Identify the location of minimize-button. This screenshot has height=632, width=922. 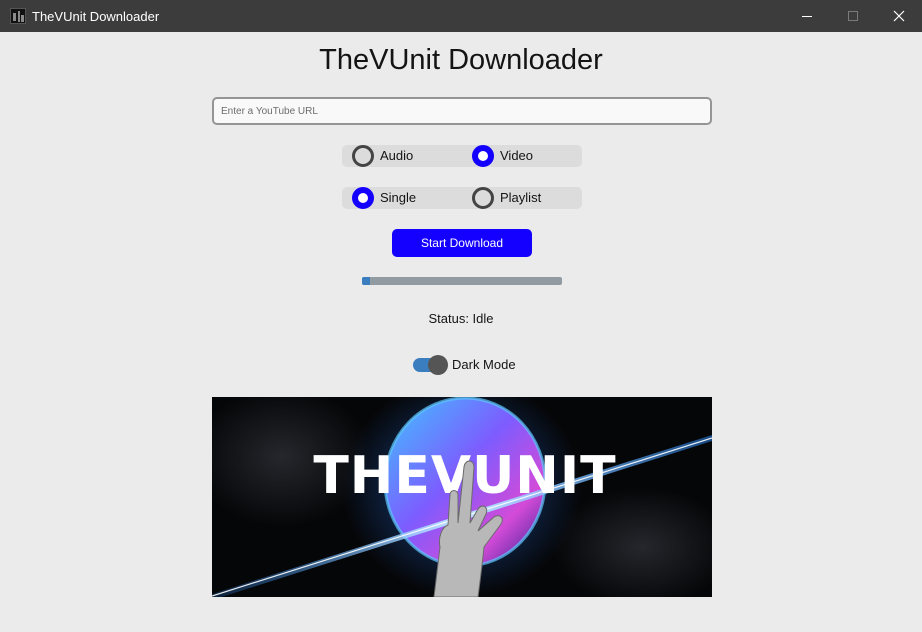
(807, 16).